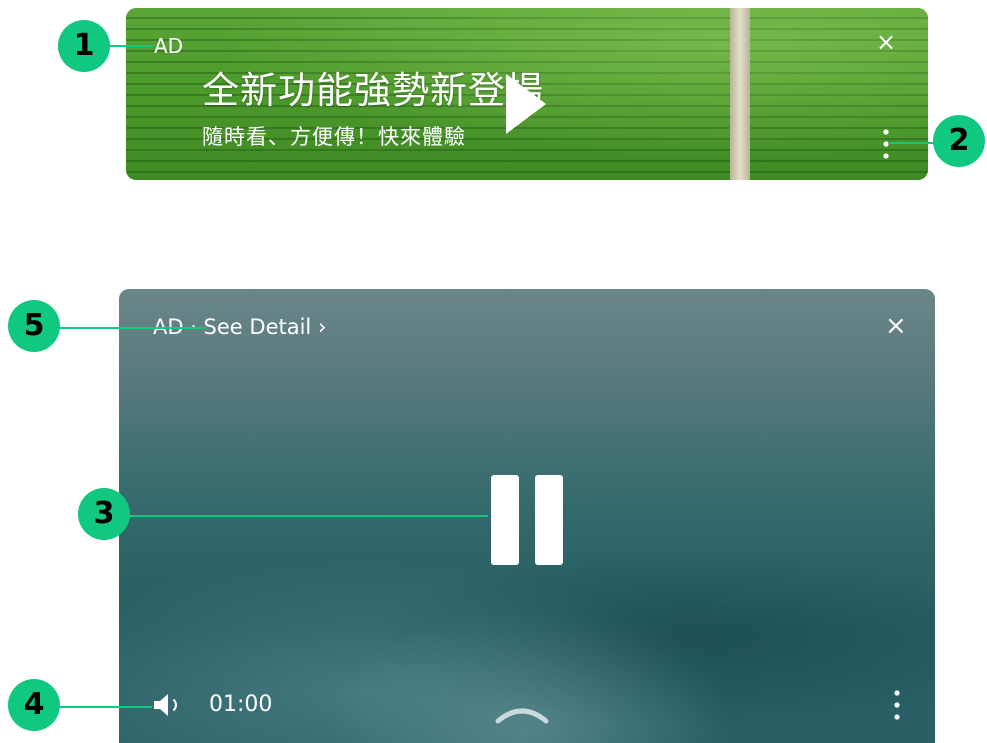 This screenshot has height=743, width=987. I want to click on callout-1: 1, so click(84, 46).